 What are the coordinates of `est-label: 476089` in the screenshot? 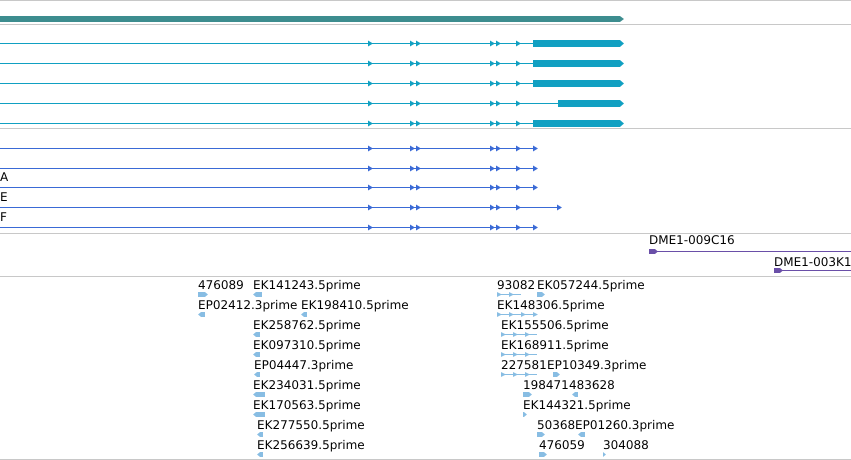 It's located at (221, 285).